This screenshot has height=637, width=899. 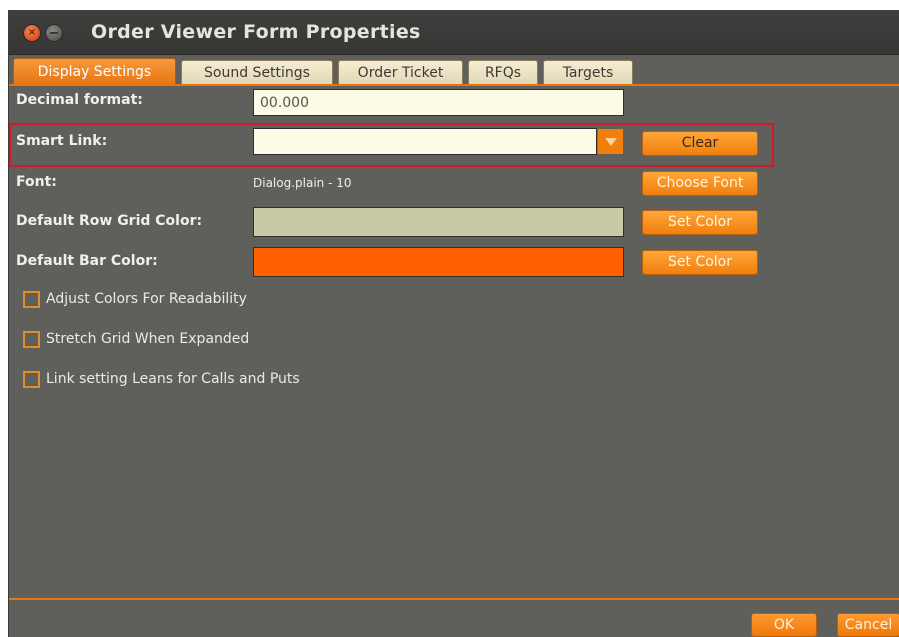 I want to click on row-grid-color-swatch, so click(x=438, y=222).